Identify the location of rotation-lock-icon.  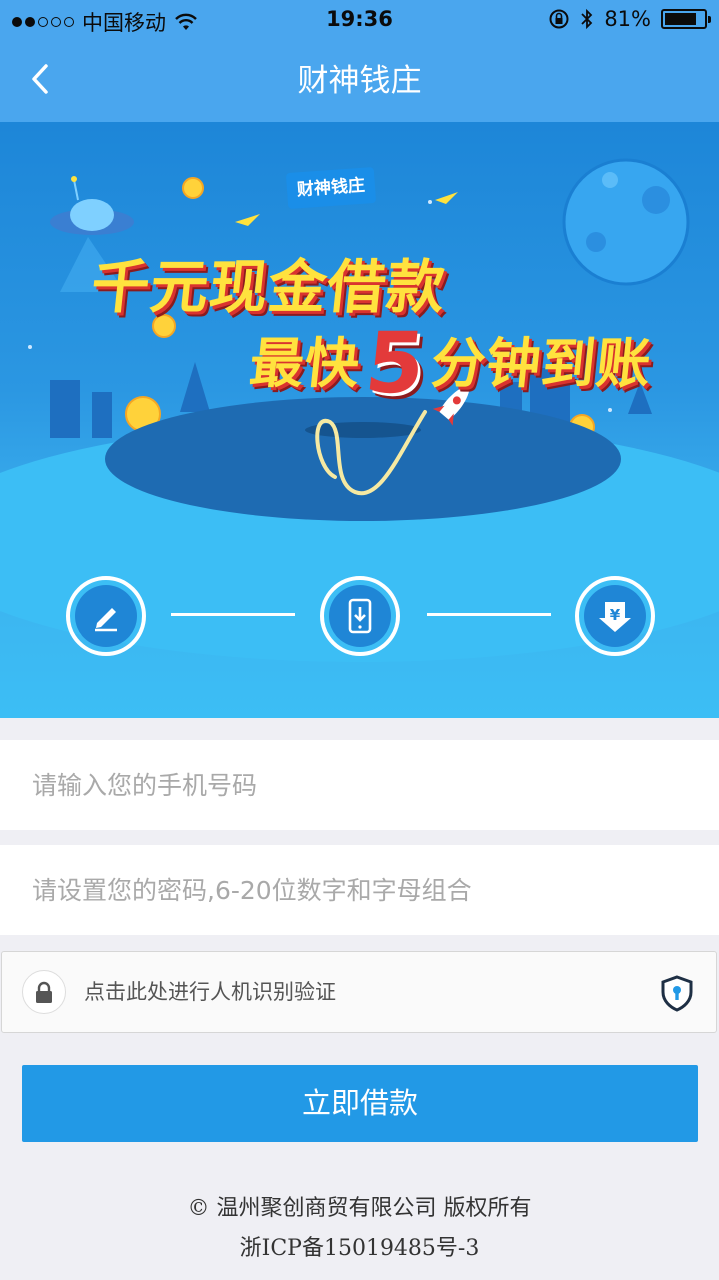
(559, 19).